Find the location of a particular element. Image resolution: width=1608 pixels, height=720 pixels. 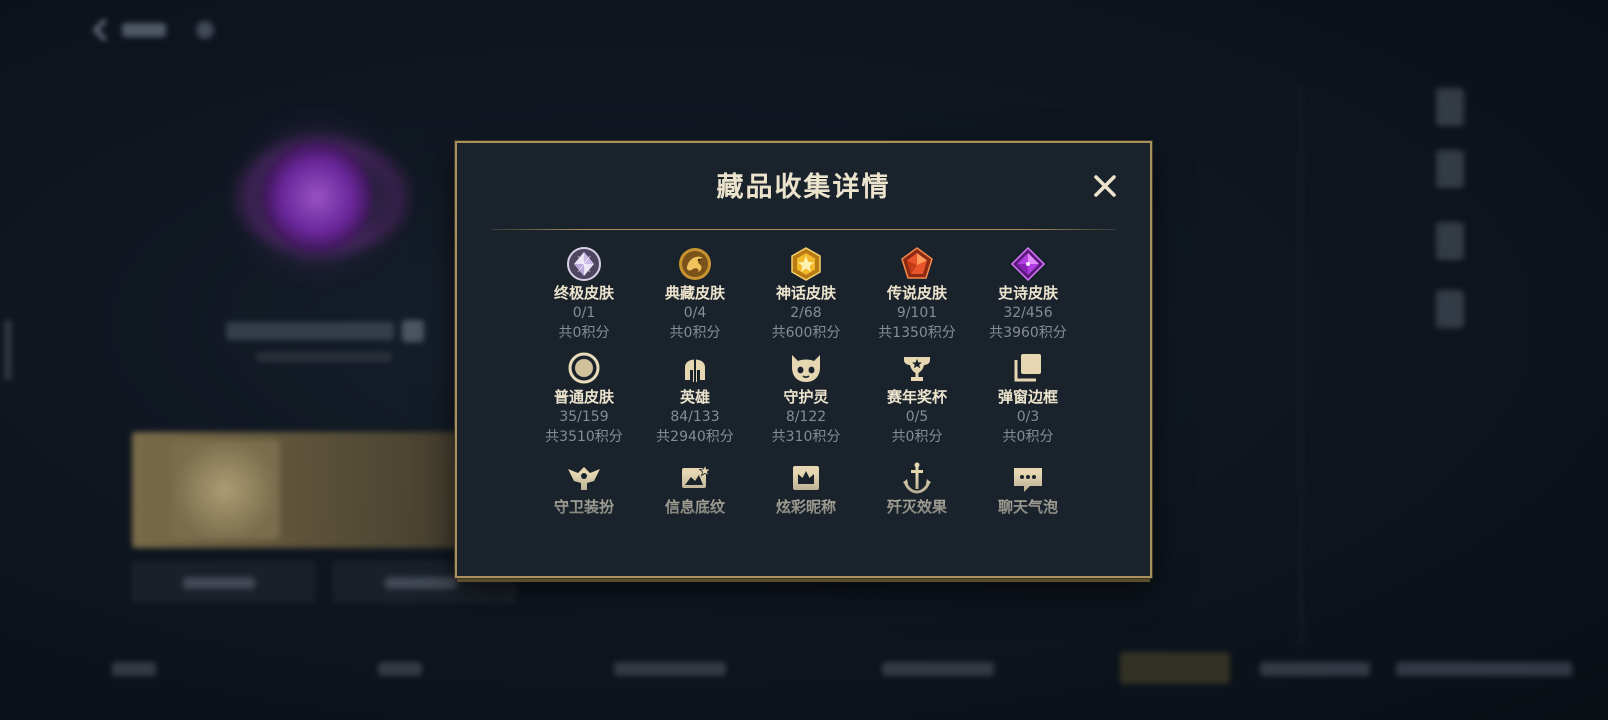

player-name-placeholder is located at coordinates (310, 331).